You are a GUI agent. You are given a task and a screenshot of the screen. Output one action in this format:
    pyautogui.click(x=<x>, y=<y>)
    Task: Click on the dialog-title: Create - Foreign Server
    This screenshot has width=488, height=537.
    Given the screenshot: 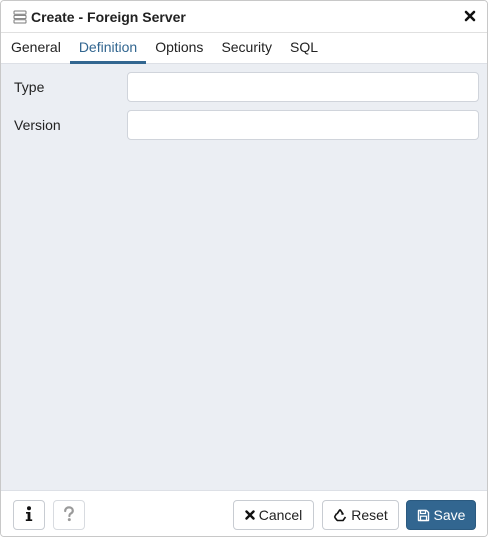 What is the action you would take?
    pyautogui.click(x=108, y=16)
    